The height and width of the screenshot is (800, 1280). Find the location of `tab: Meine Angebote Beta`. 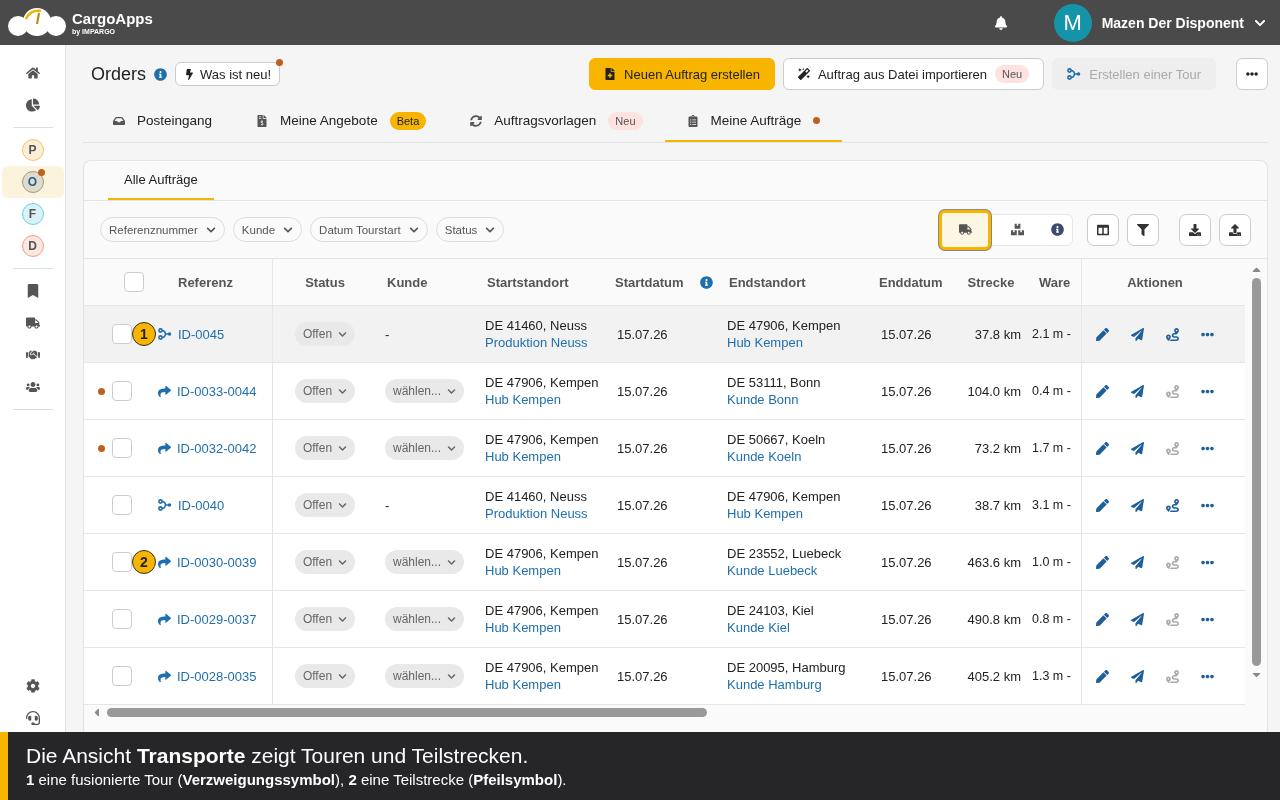

tab: Meine Angebote Beta is located at coordinates (341, 121).